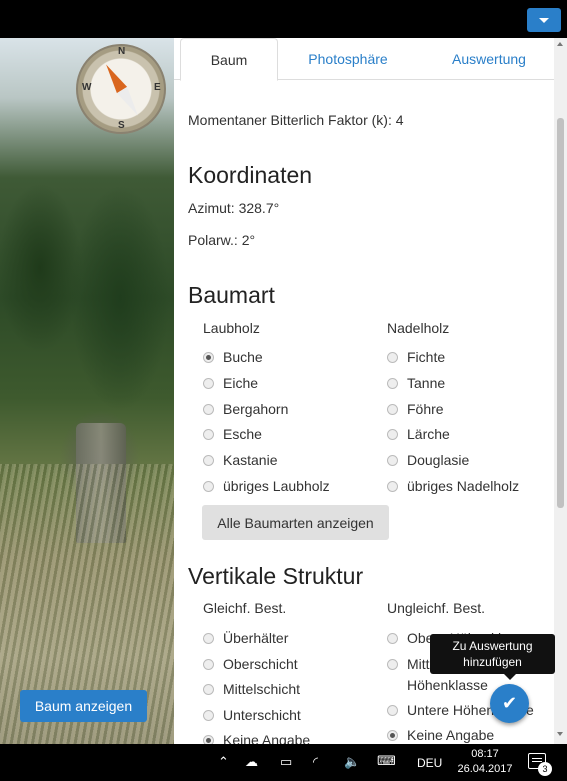 Image resolution: width=567 pixels, height=781 pixels. I want to click on windows-taskbar: ⌃ ☁ ▭ ◜ 🔈 ⌨ DEU 08:17 26.04.2017 3, so click(283, 762).